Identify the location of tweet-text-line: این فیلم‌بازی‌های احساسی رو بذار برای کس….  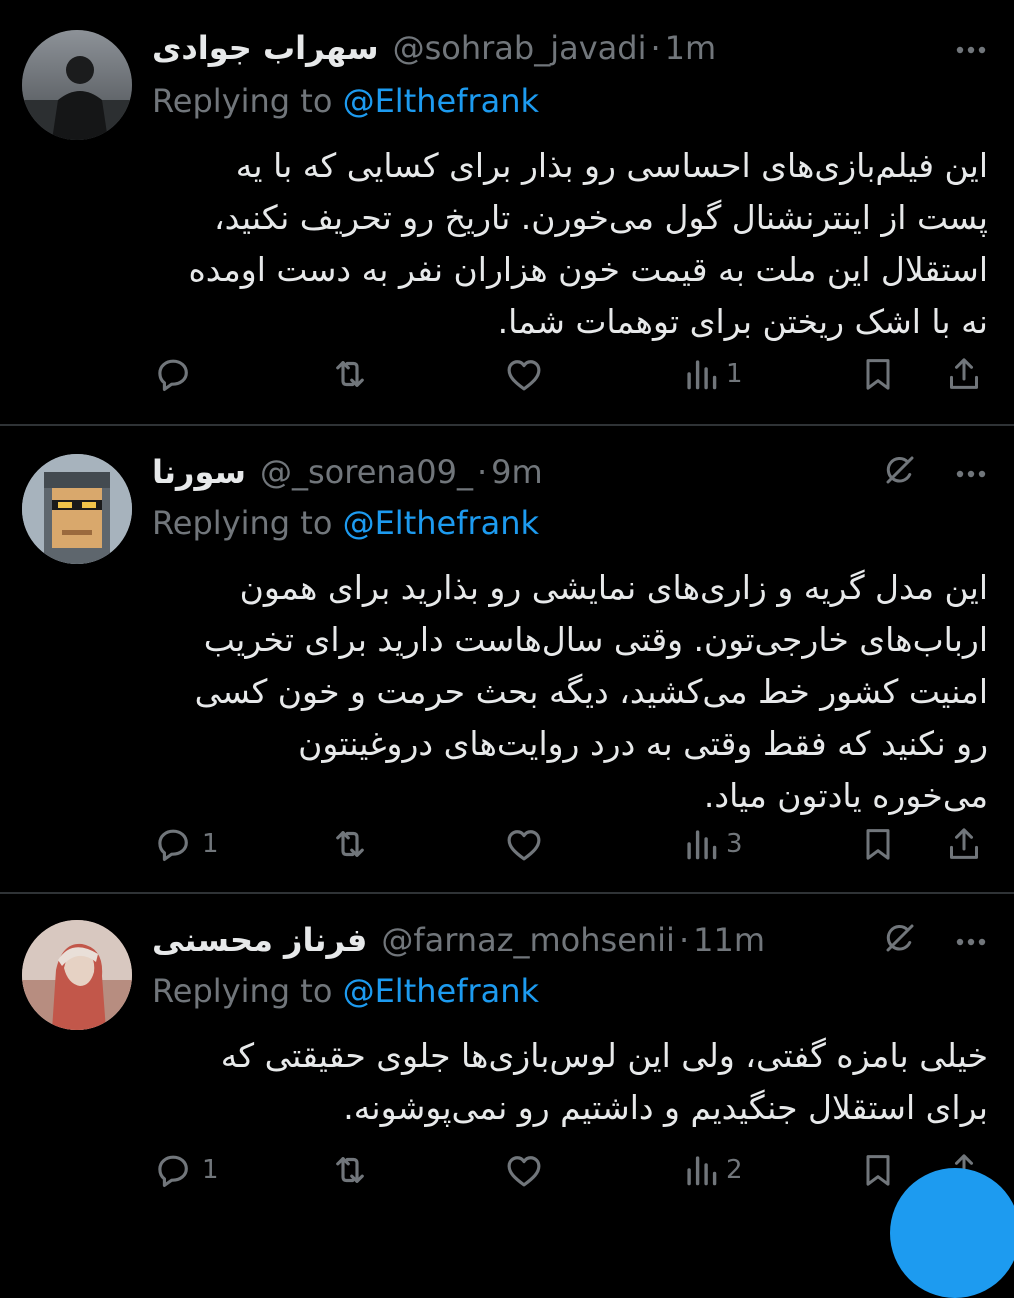
(611, 165).